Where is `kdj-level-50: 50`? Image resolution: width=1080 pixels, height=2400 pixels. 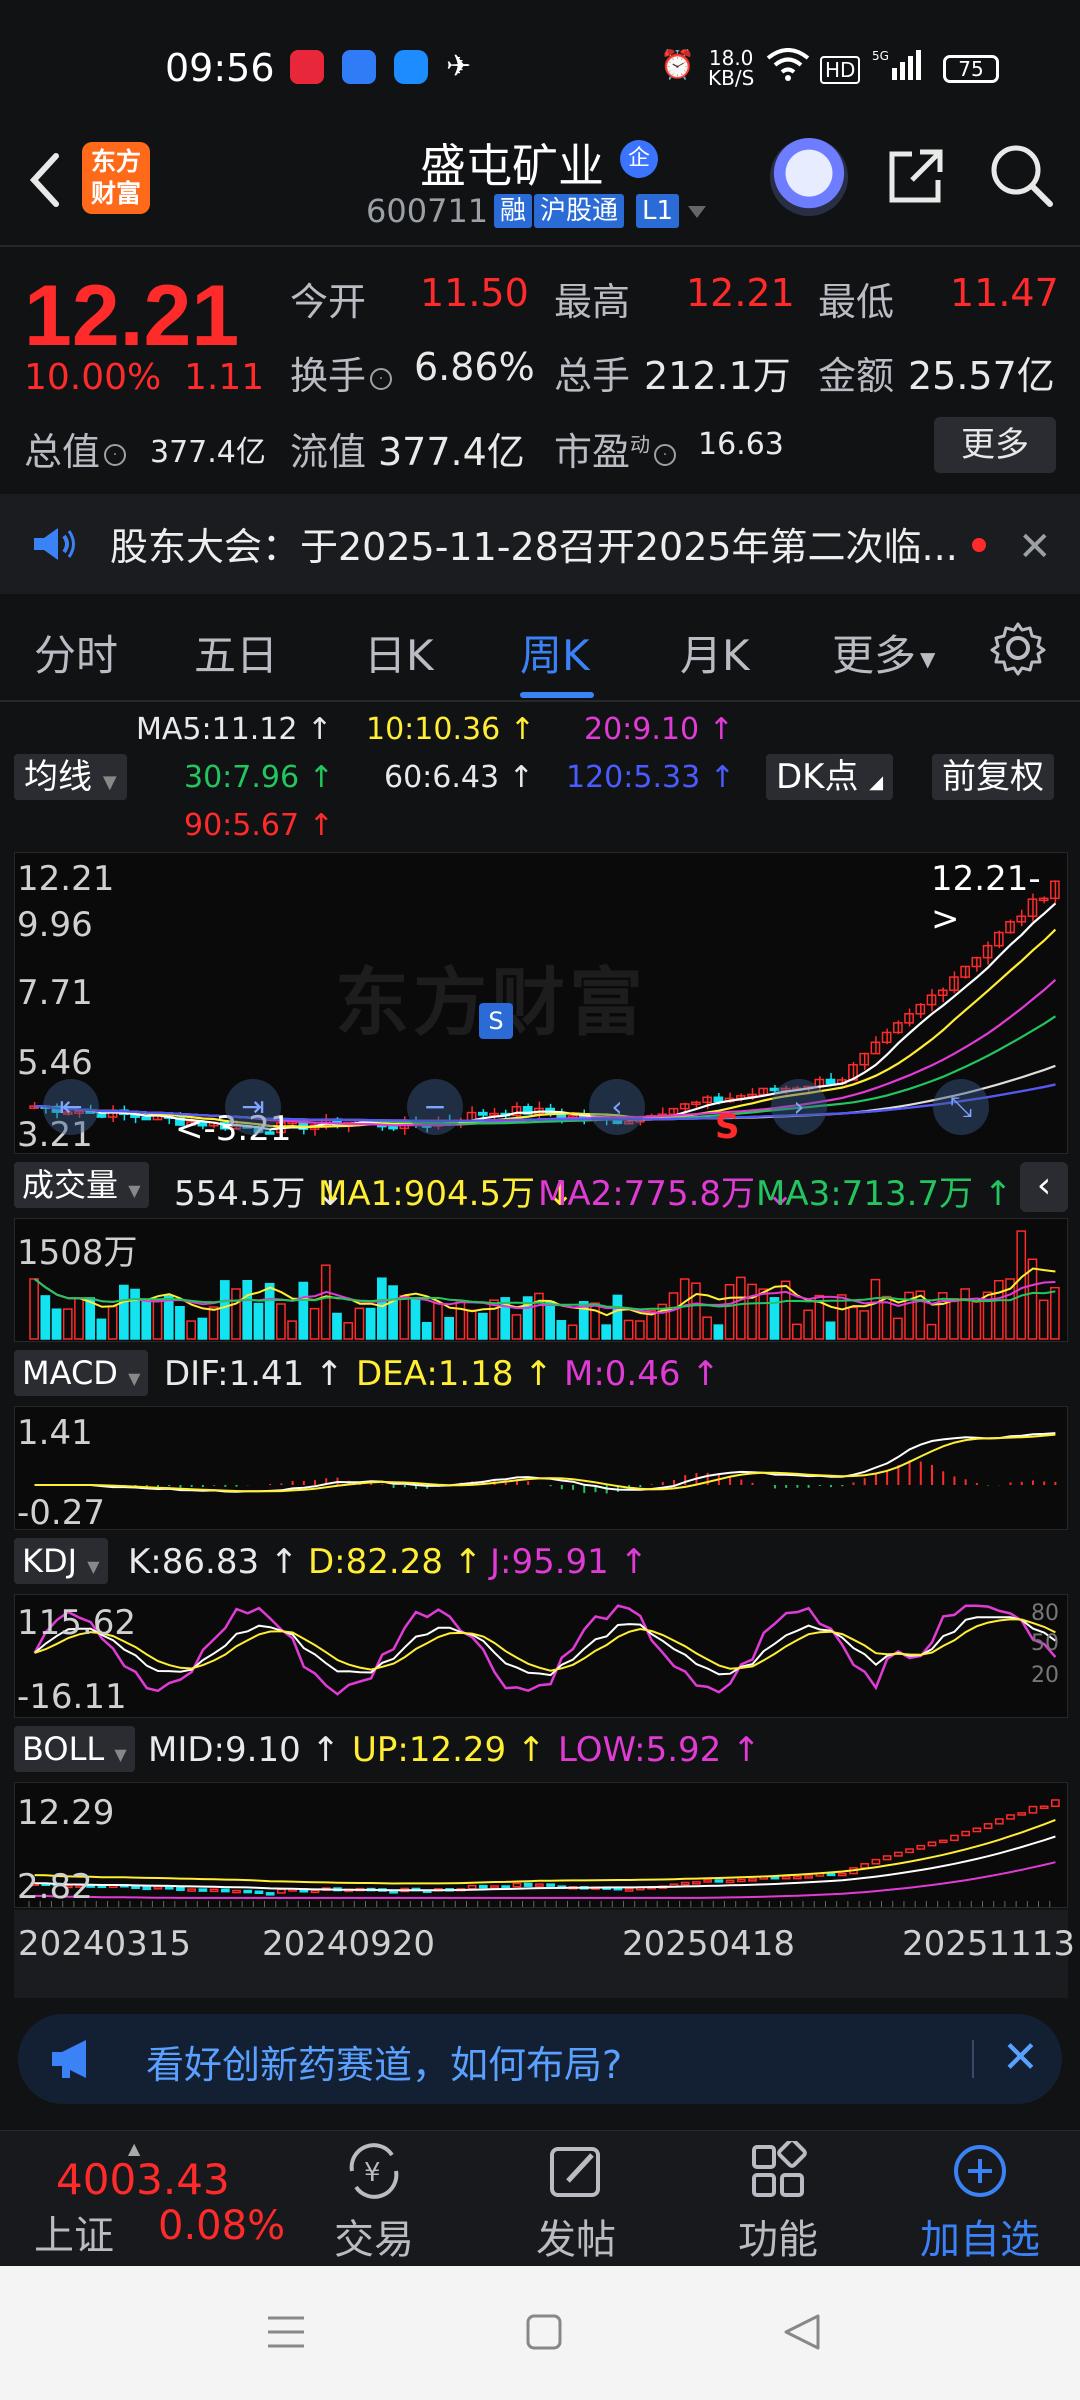 kdj-level-50: 50 is located at coordinates (1045, 1643).